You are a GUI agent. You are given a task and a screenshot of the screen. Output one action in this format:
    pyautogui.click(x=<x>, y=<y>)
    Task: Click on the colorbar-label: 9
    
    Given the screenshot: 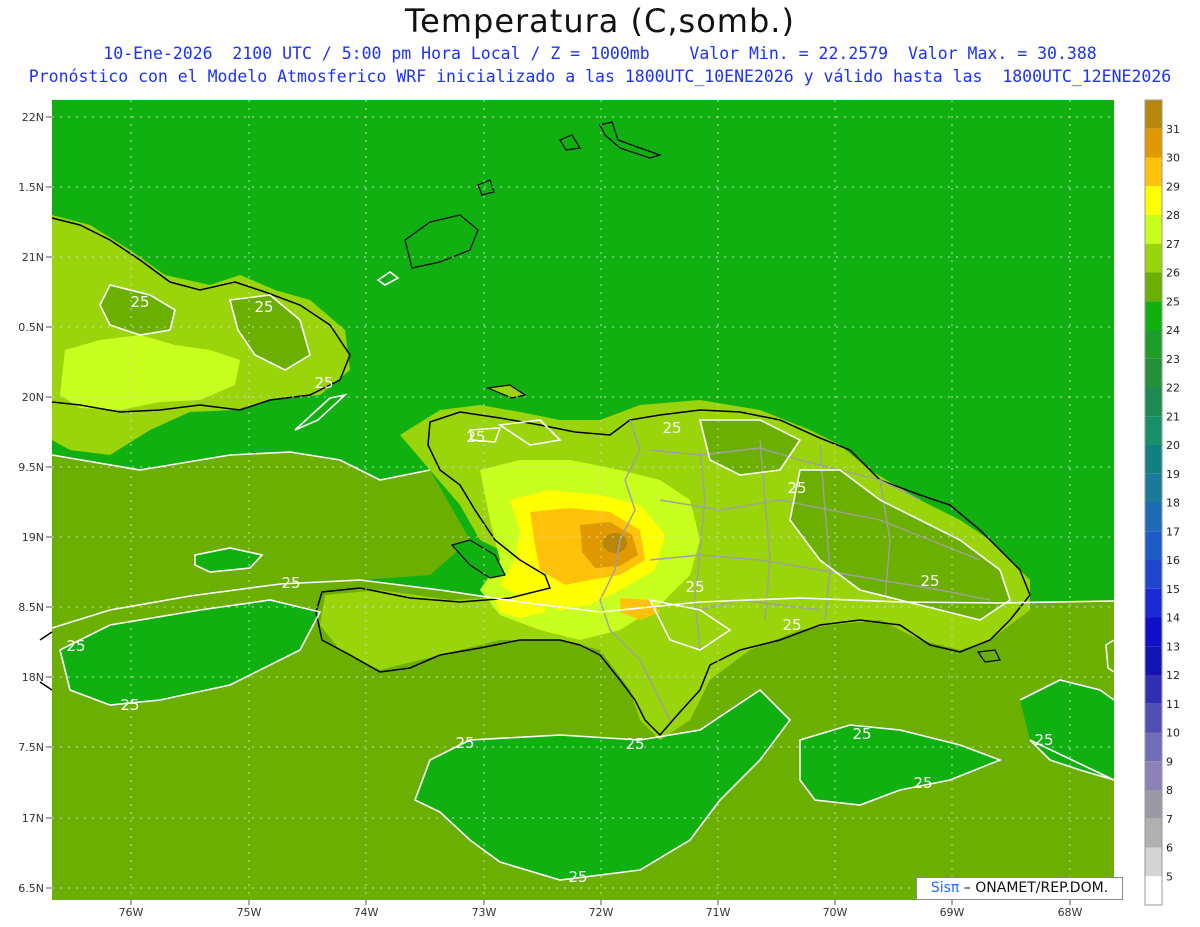 What is the action you would take?
    pyautogui.click(x=1169, y=761)
    